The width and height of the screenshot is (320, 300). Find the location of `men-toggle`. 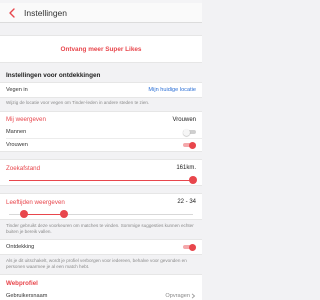

men-toggle is located at coordinates (189, 132).